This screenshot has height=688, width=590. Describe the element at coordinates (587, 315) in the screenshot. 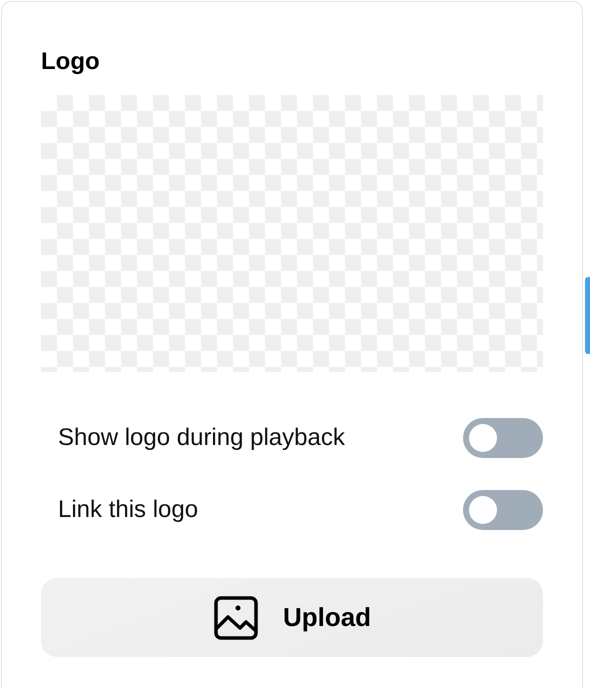

I see `scroll-thumb` at that location.